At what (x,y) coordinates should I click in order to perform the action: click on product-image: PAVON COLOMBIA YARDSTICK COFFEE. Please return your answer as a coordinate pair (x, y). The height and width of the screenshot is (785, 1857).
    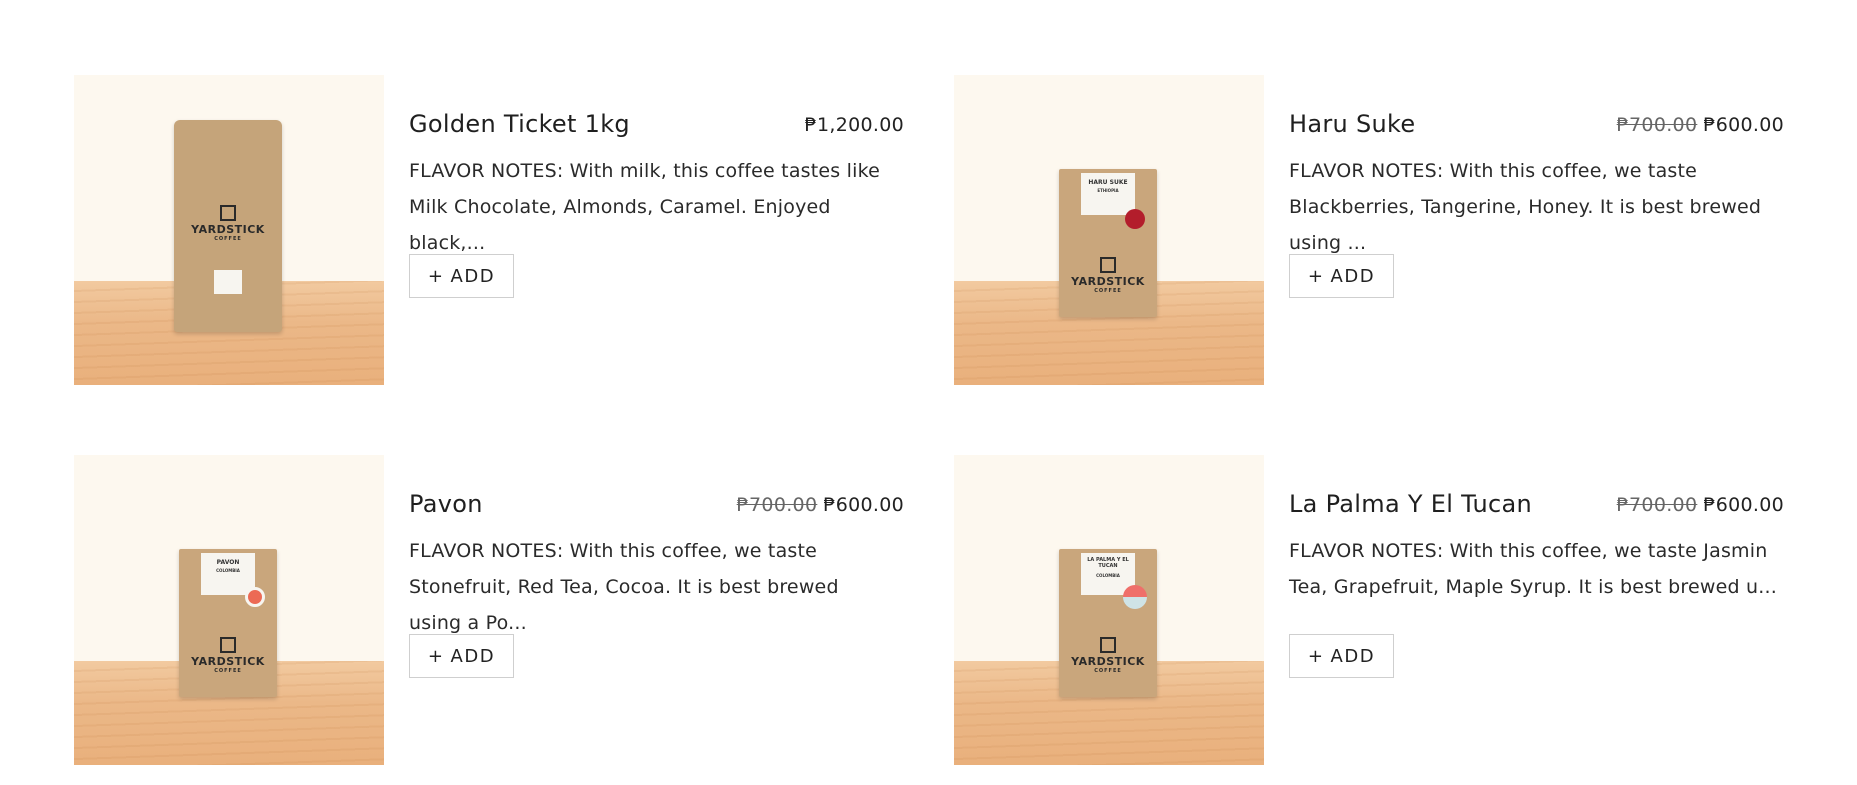
    Looking at the image, I should click on (229, 610).